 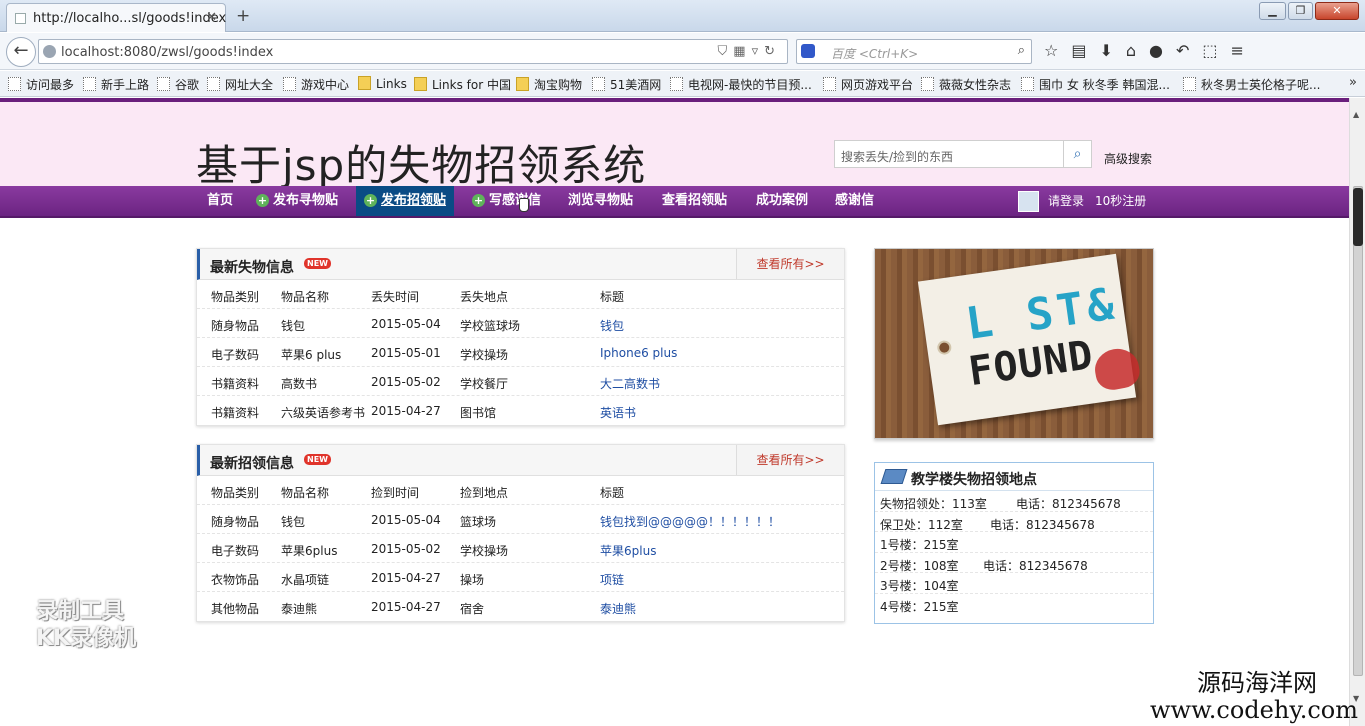 I want to click on title-link: 钱包找到@@@@@！！！！！！, so click(x=690, y=521).